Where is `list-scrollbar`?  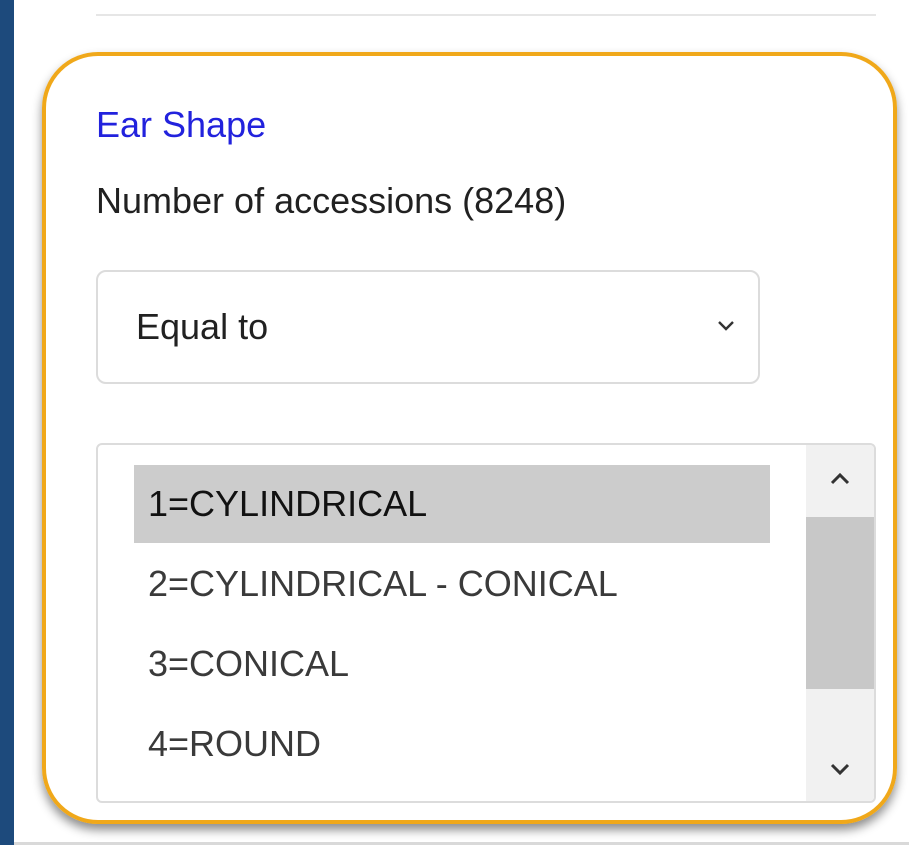
list-scrollbar is located at coordinates (840, 623).